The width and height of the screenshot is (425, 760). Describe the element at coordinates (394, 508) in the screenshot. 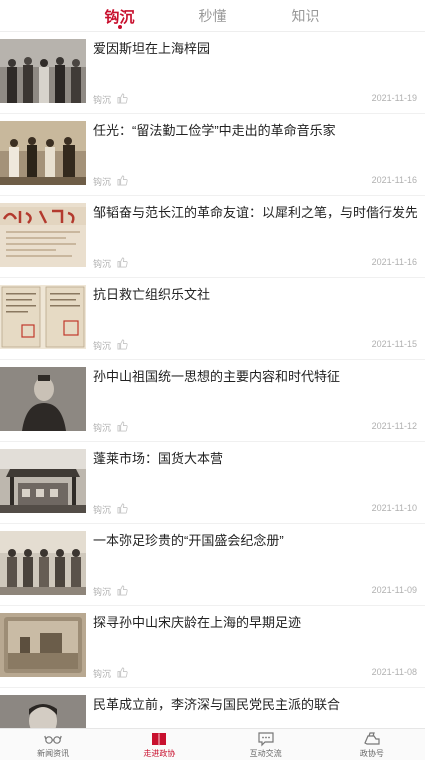

I see `article-date: 2021-11-10` at that location.